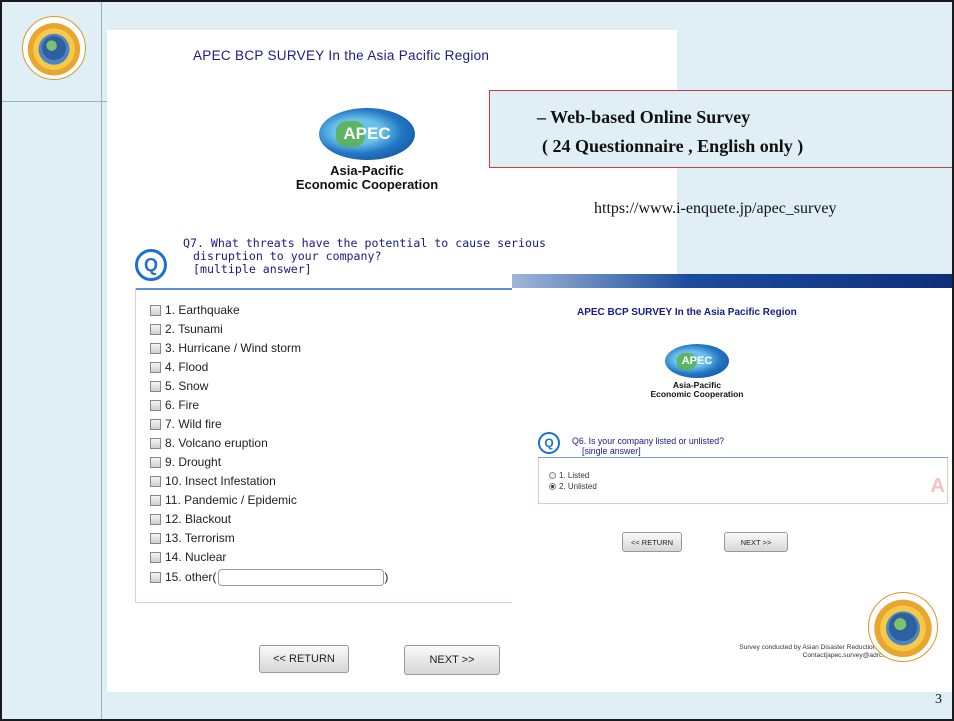  What do you see at coordinates (185, 462) in the screenshot?
I see `option-drought: 9. Drought` at bounding box center [185, 462].